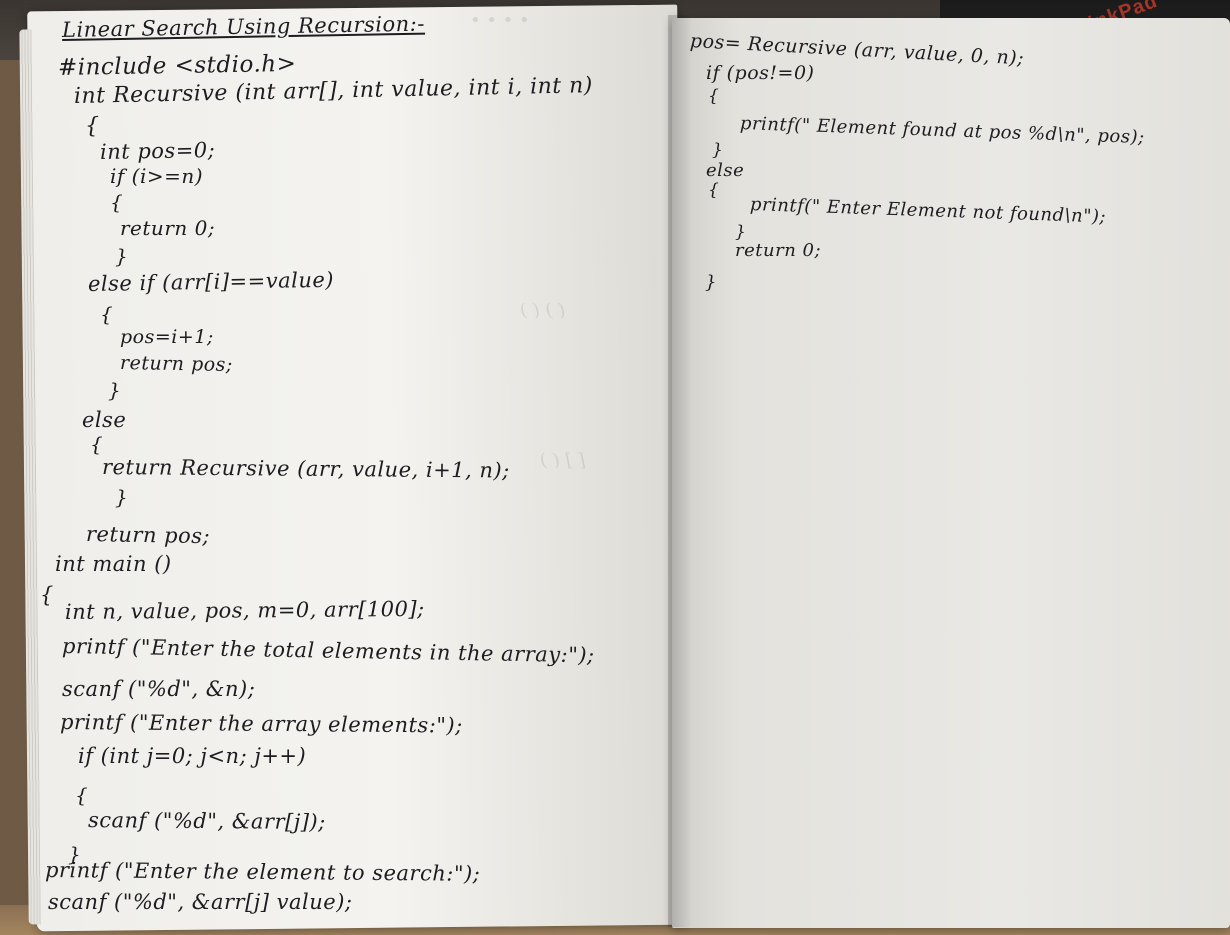 The width and height of the screenshot is (1230, 935). What do you see at coordinates (192, 756) in the screenshot?
I see `handwritten-code-line: if (int j=0; j<n; j++)` at bounding box center [192, 756].